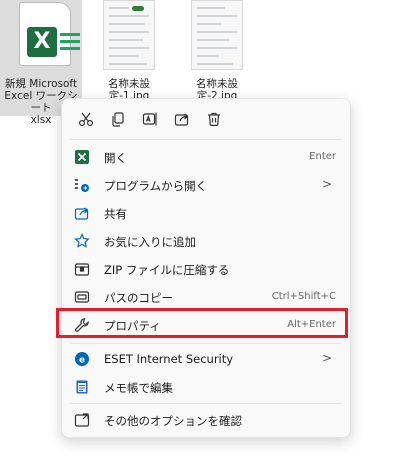 The image size is (400, 462). Describe the element at coordinates (167, 270) in the screenshot. I see `menu-item-label: ZIP ファイルに圧縮する` at that location.